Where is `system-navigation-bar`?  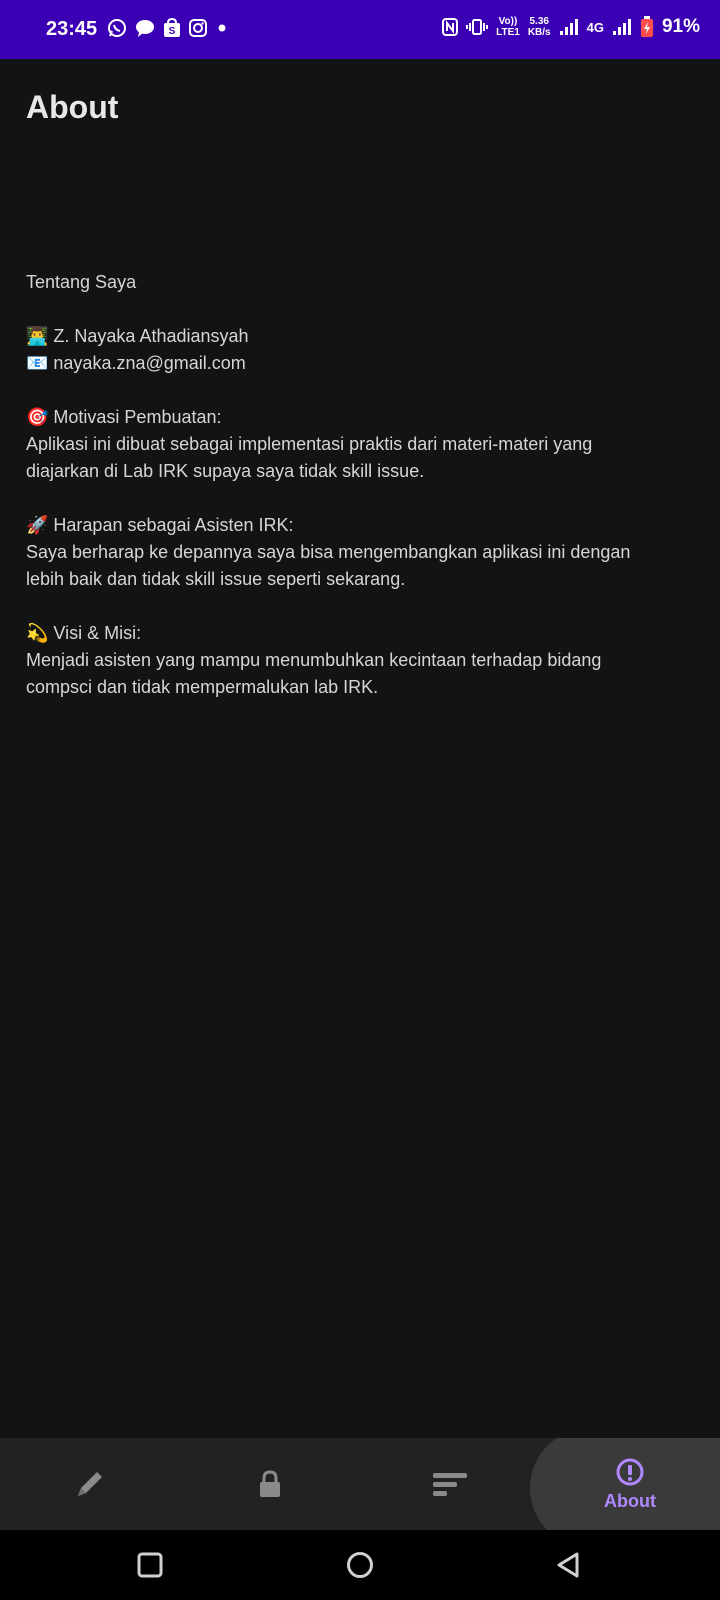 system-navigation-bar is located at coordinates (360, 1565).